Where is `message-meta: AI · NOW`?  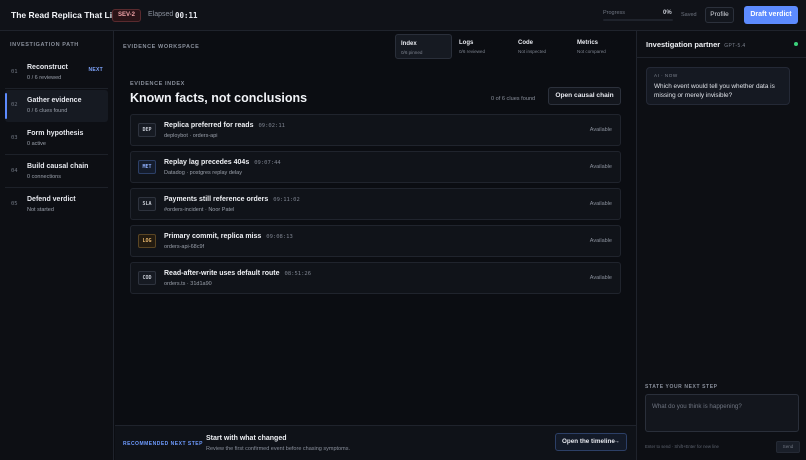 message-meta: AI · NOW is located at coordinates (666, 75).